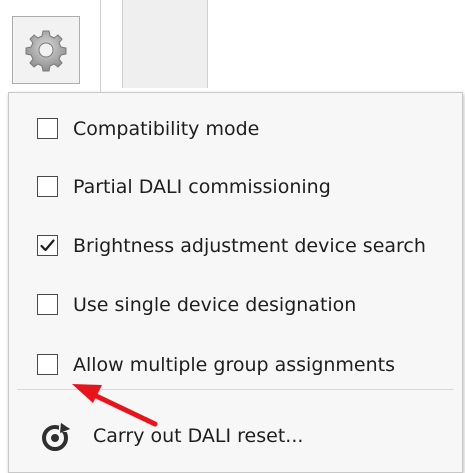 The height and width of the screenshot is (473, 465). I want to click on menu-item-use-single-device-designation: Use single device designation, so click(235, 305).